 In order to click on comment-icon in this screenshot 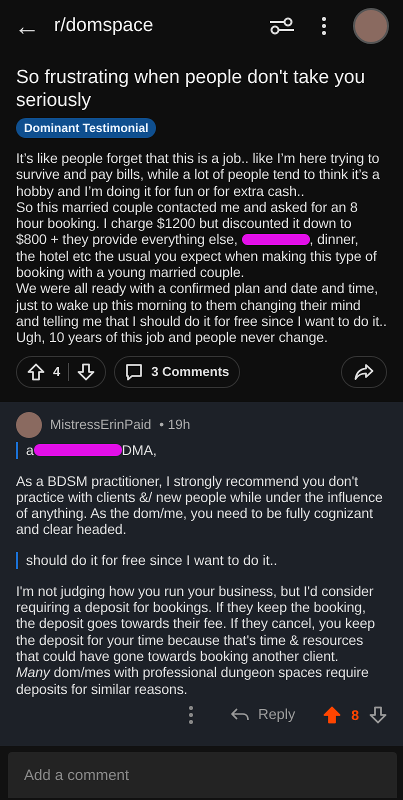, I will do `click(134, 371)`.